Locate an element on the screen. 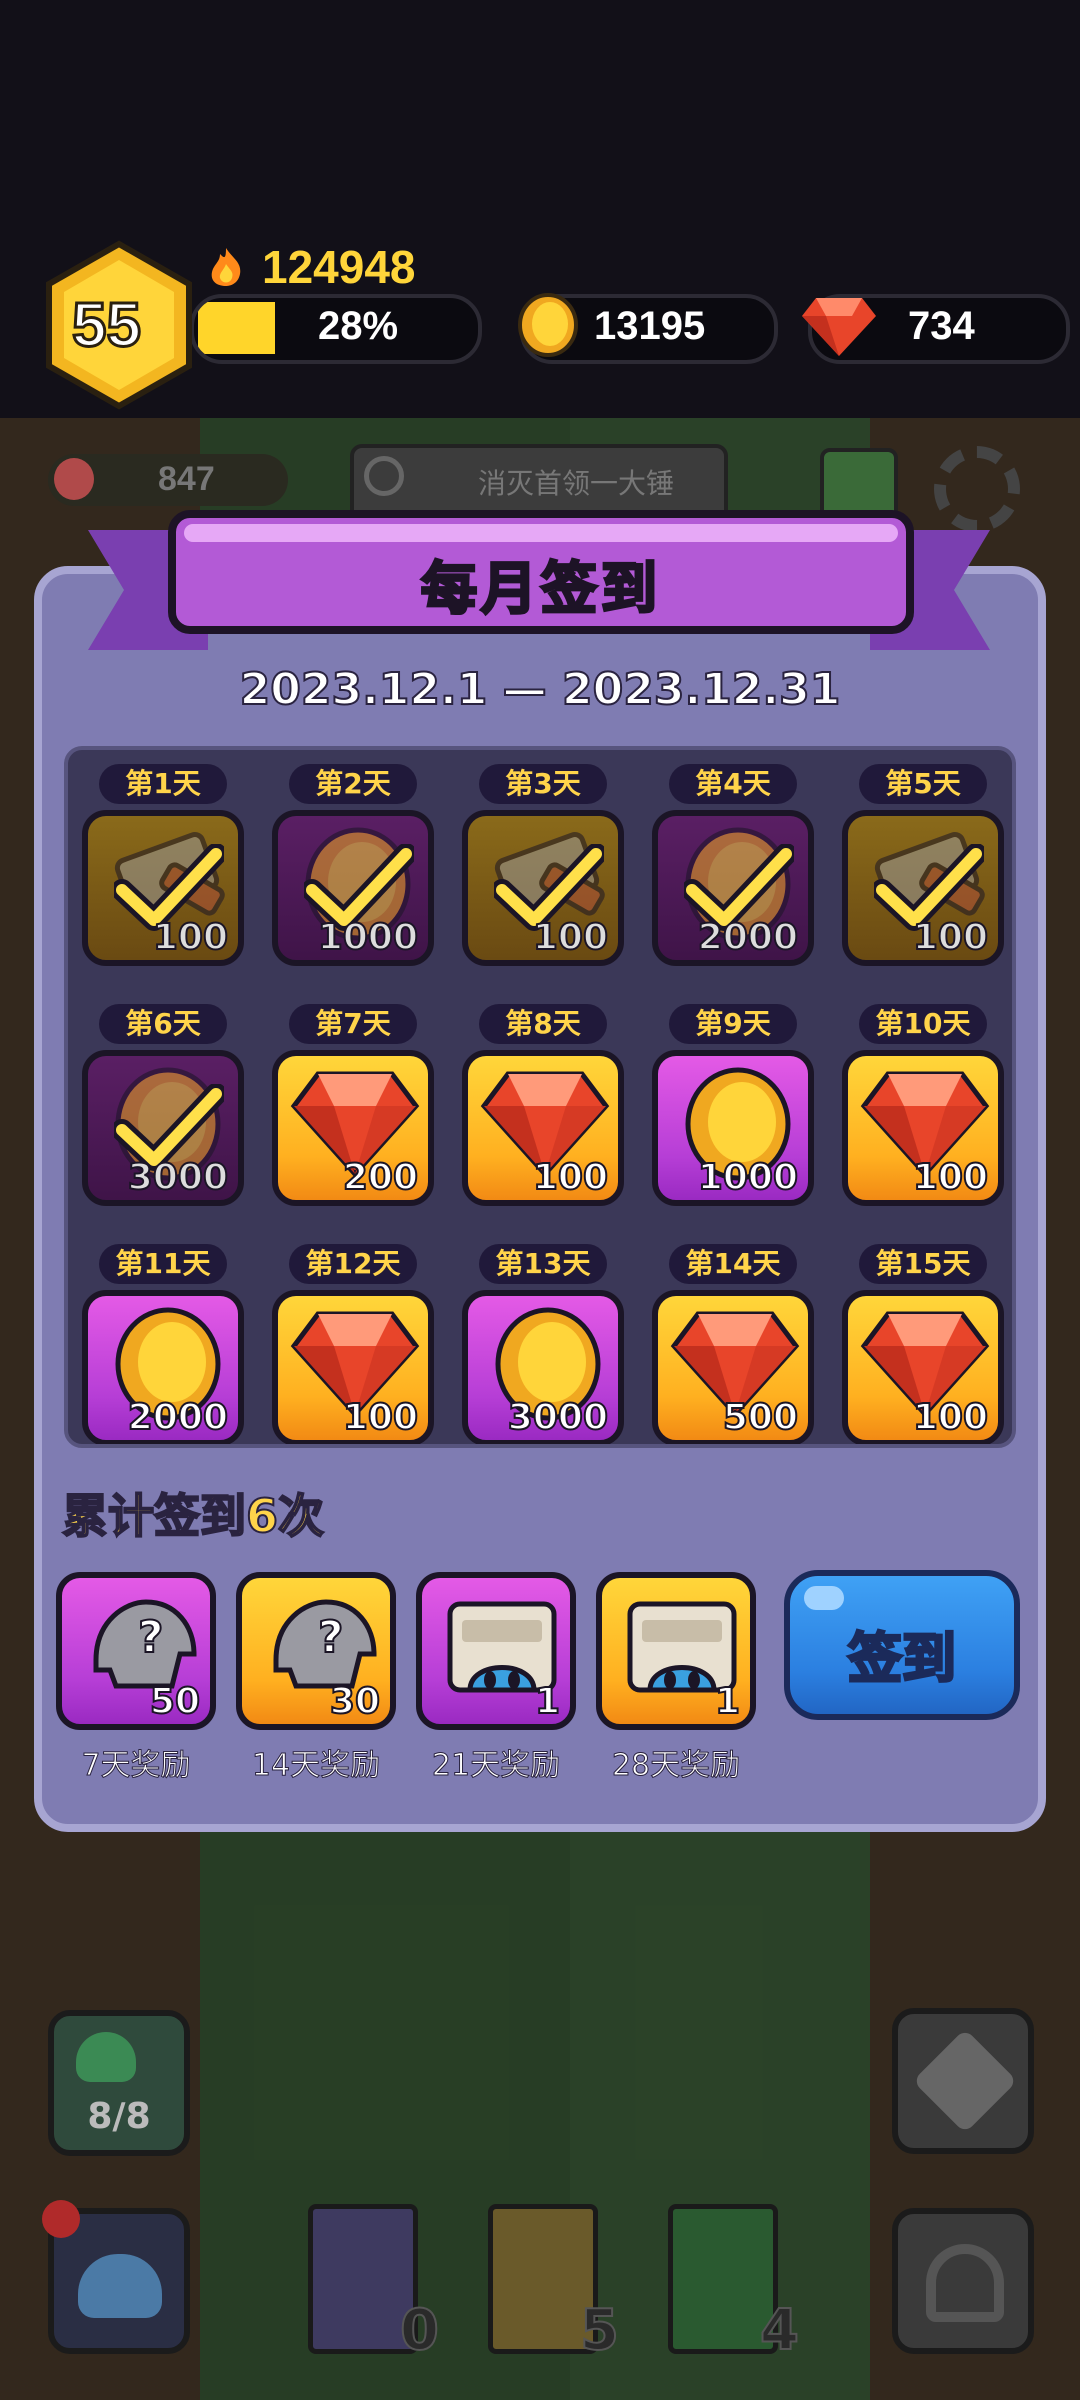 The width and height of the screenshot is (1080, 2400). day-label: 第10天 is located at coordinates (923, 1024).